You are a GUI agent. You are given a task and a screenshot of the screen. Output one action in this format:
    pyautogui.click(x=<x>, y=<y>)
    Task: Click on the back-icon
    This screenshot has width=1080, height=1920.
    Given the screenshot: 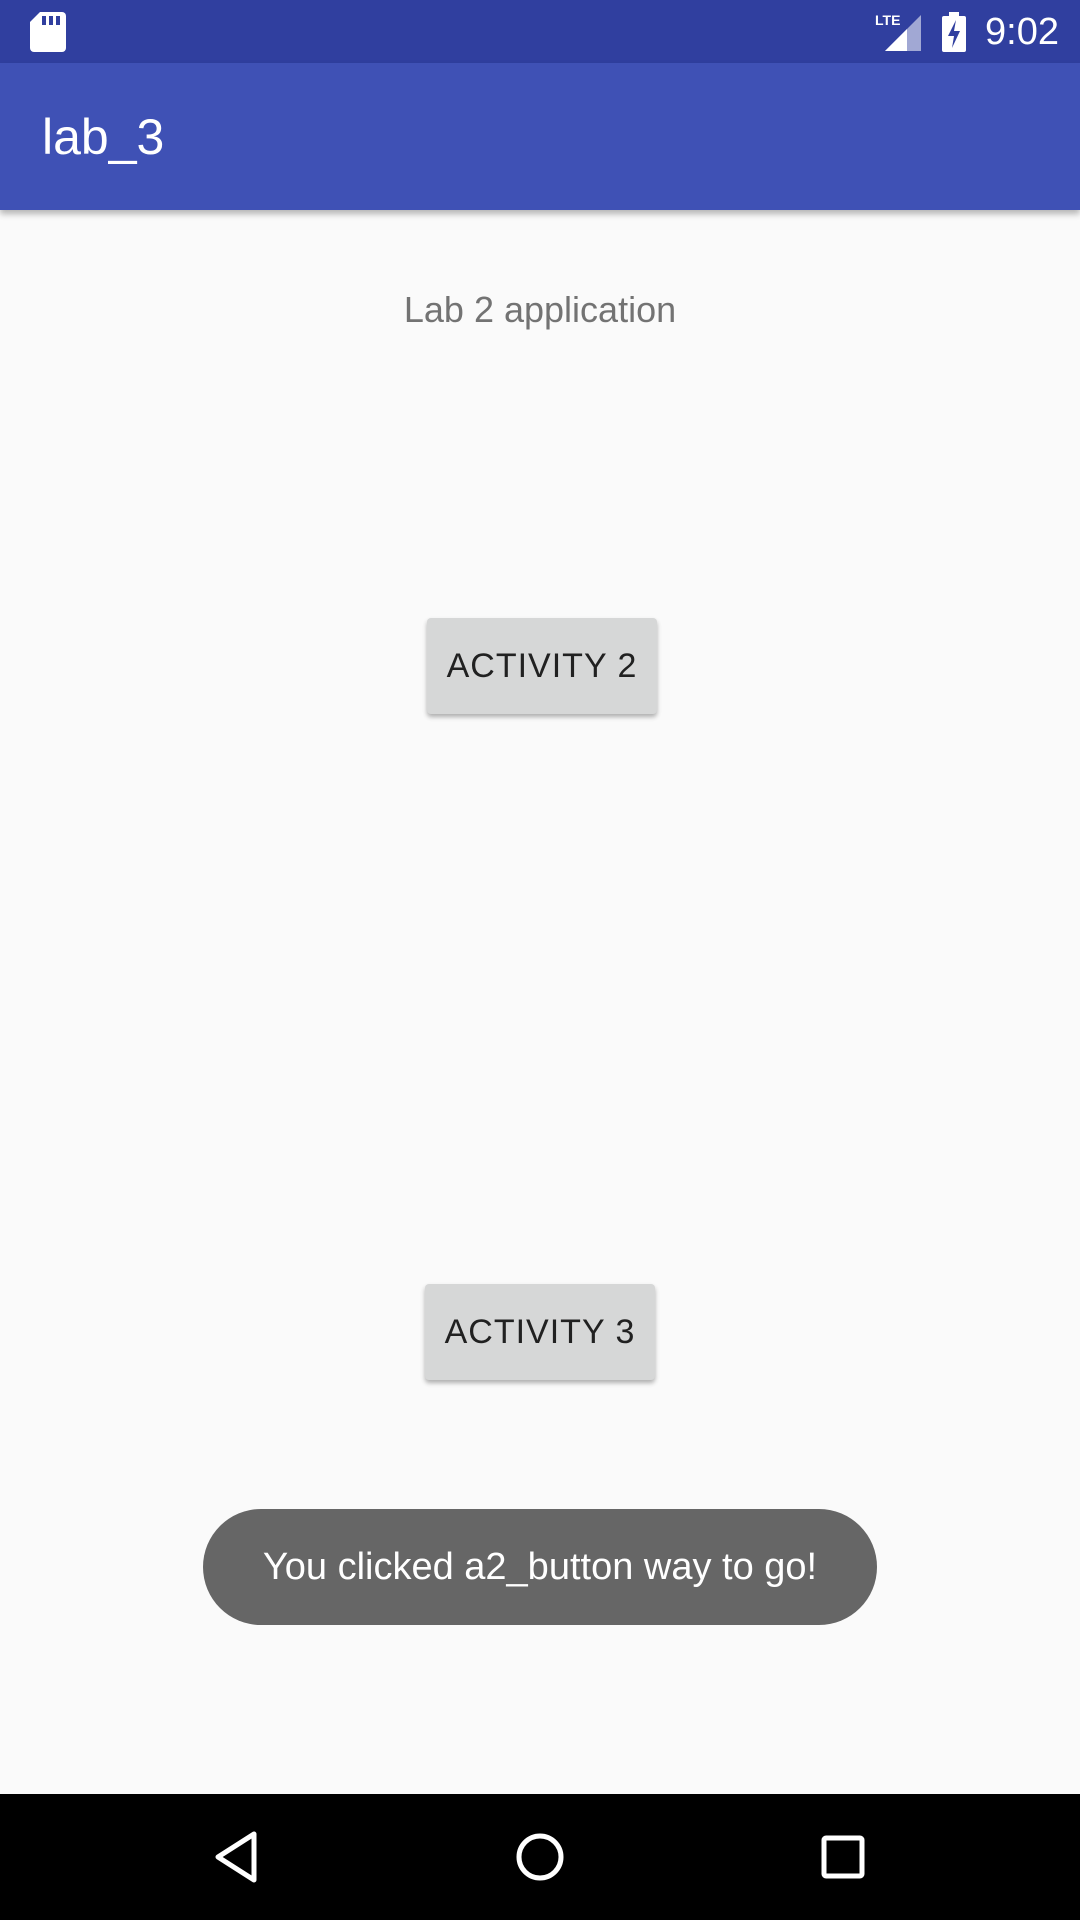 What is the action you would take?
    pyautogui.click(x=237, y=1857)
    